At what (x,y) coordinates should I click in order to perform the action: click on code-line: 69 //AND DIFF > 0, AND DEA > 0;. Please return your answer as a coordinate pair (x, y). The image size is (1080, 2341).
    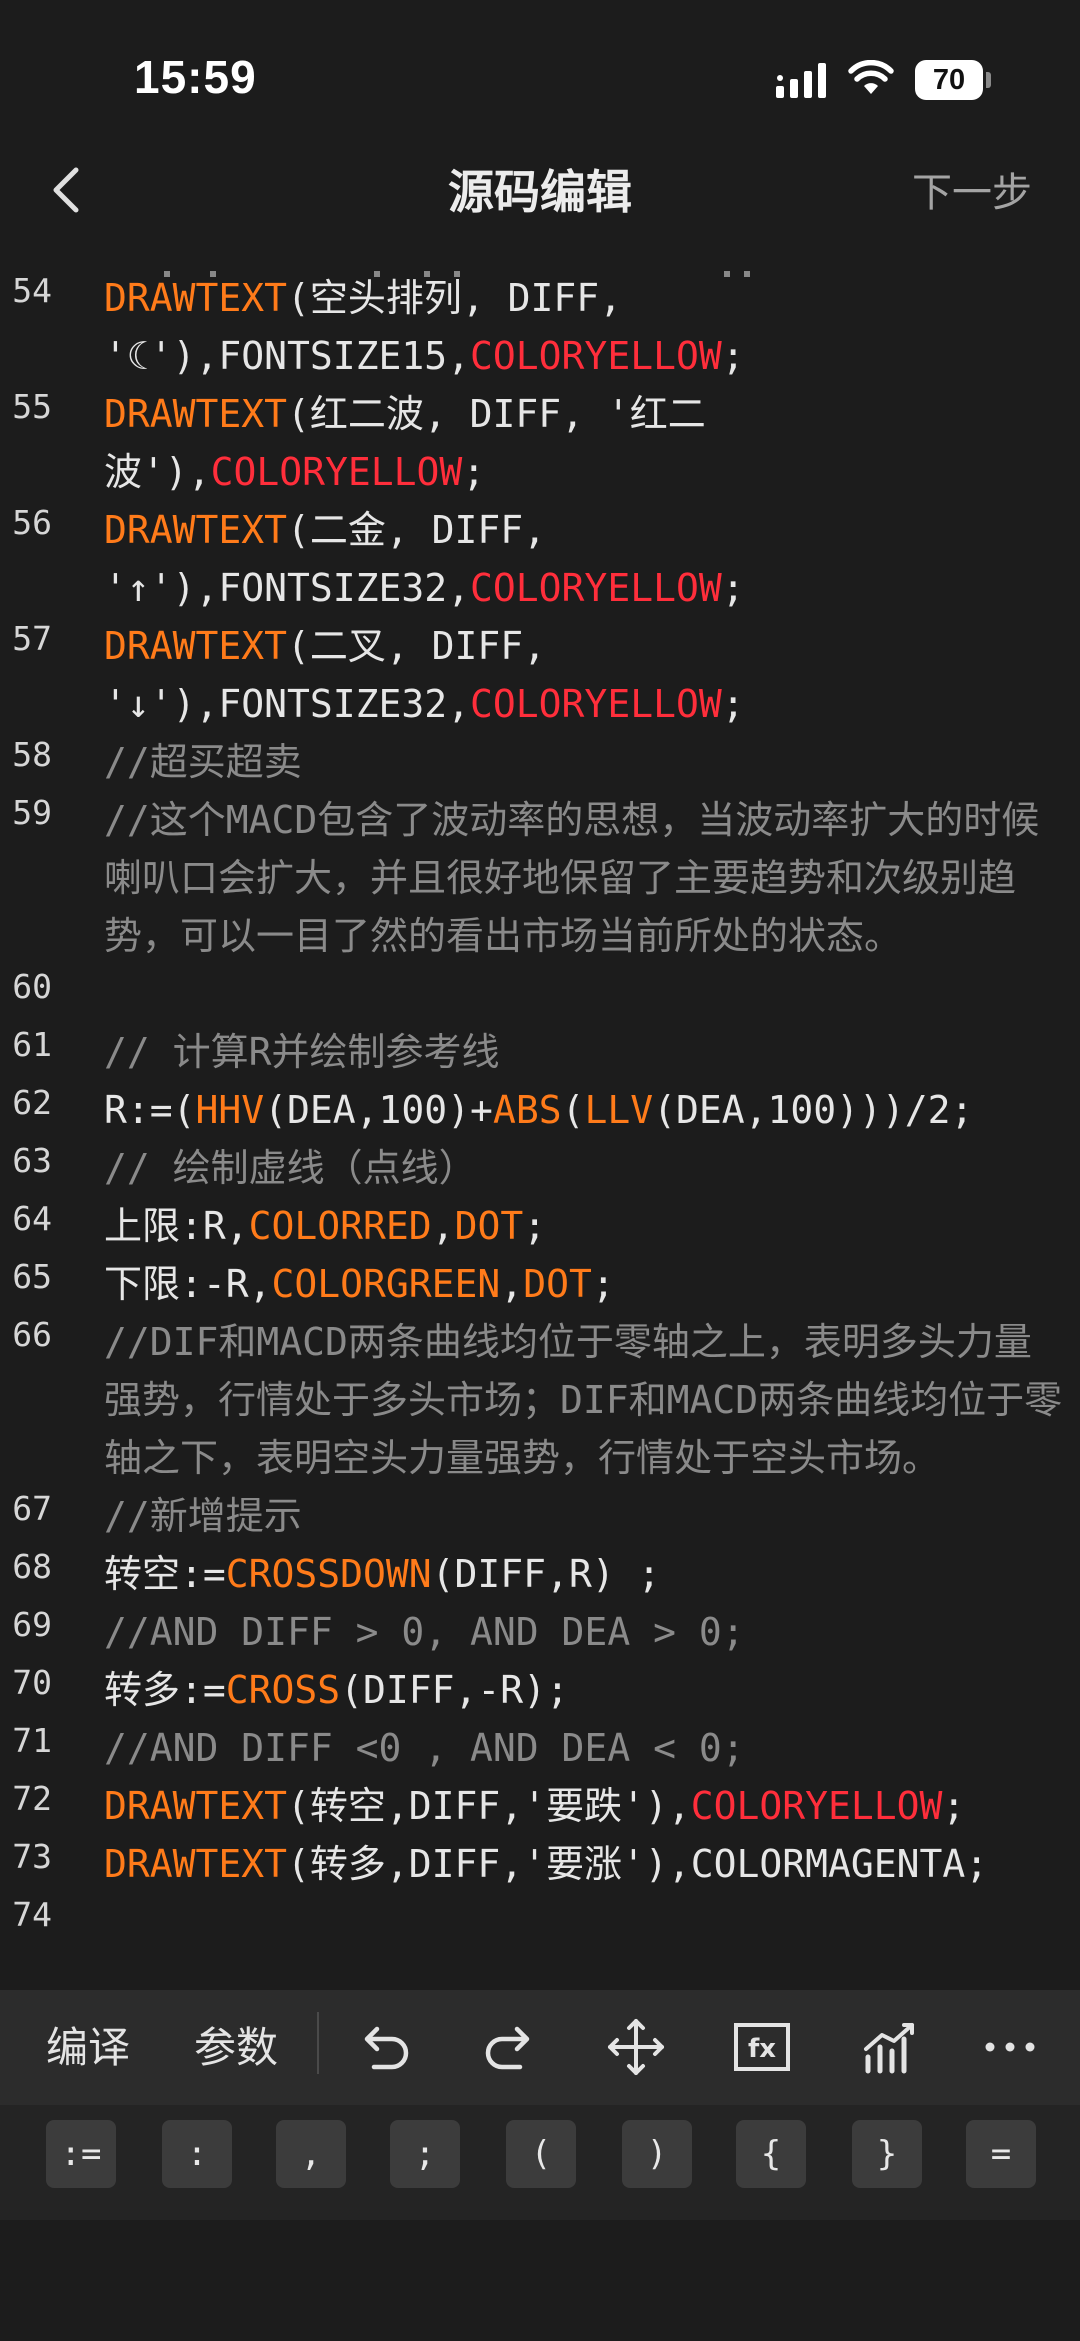
    Looking at the image, I should click on (540, 1634).